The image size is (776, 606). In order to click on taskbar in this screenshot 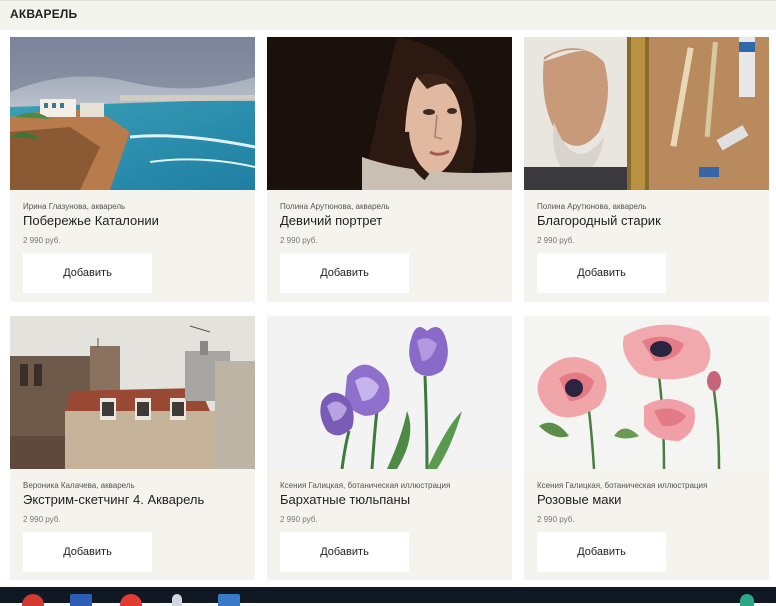, I will do `click(388, 596)`.